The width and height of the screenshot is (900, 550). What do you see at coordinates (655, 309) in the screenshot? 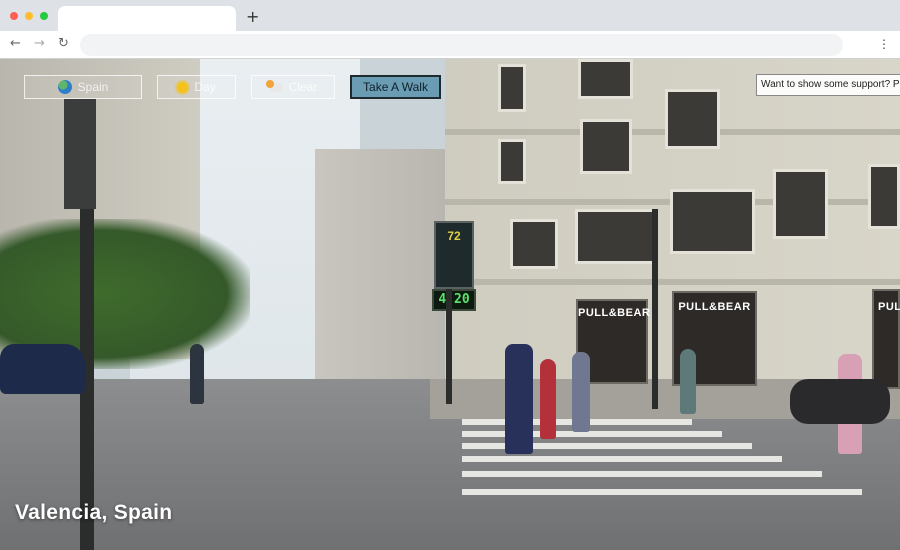
I see `street-lamp-pole` at bounding box center [655, 309].